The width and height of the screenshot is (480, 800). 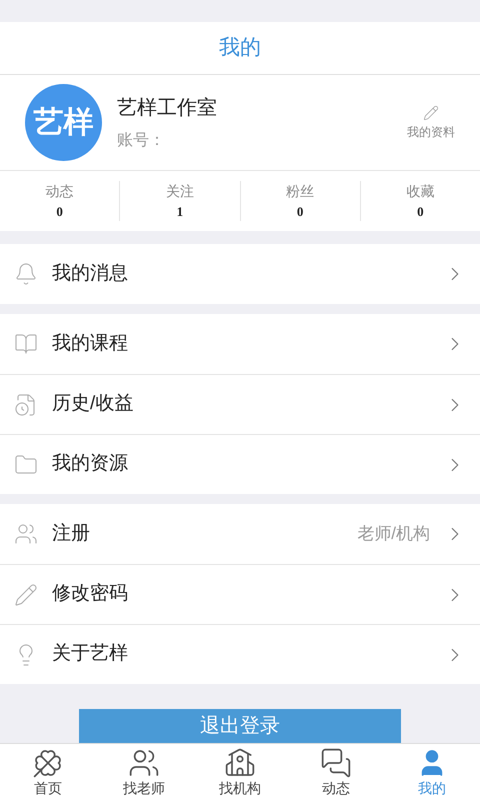 What do you see at coordinates (420, 191) in the screenshot?
I see `stat-label: 收藏` at bounding box center [420, 191].